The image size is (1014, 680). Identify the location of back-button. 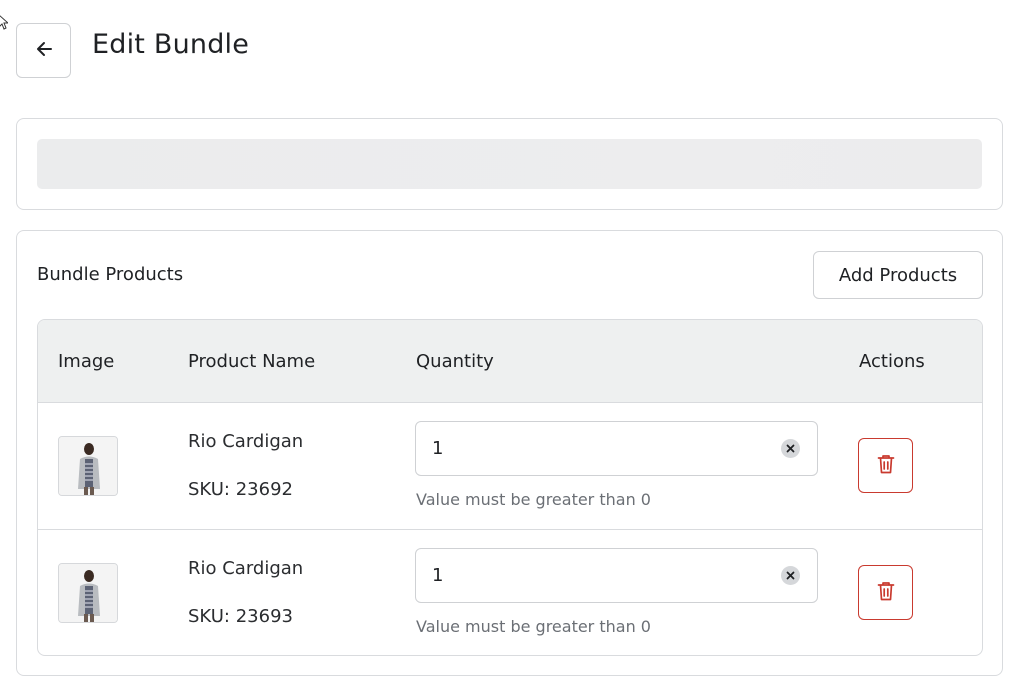
(43, 50).